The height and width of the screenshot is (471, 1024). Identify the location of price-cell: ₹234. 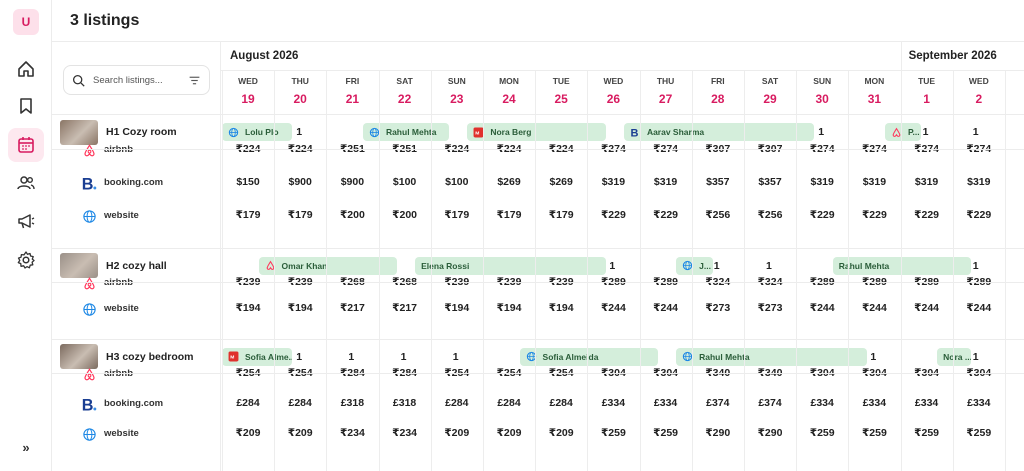
(352, 433).